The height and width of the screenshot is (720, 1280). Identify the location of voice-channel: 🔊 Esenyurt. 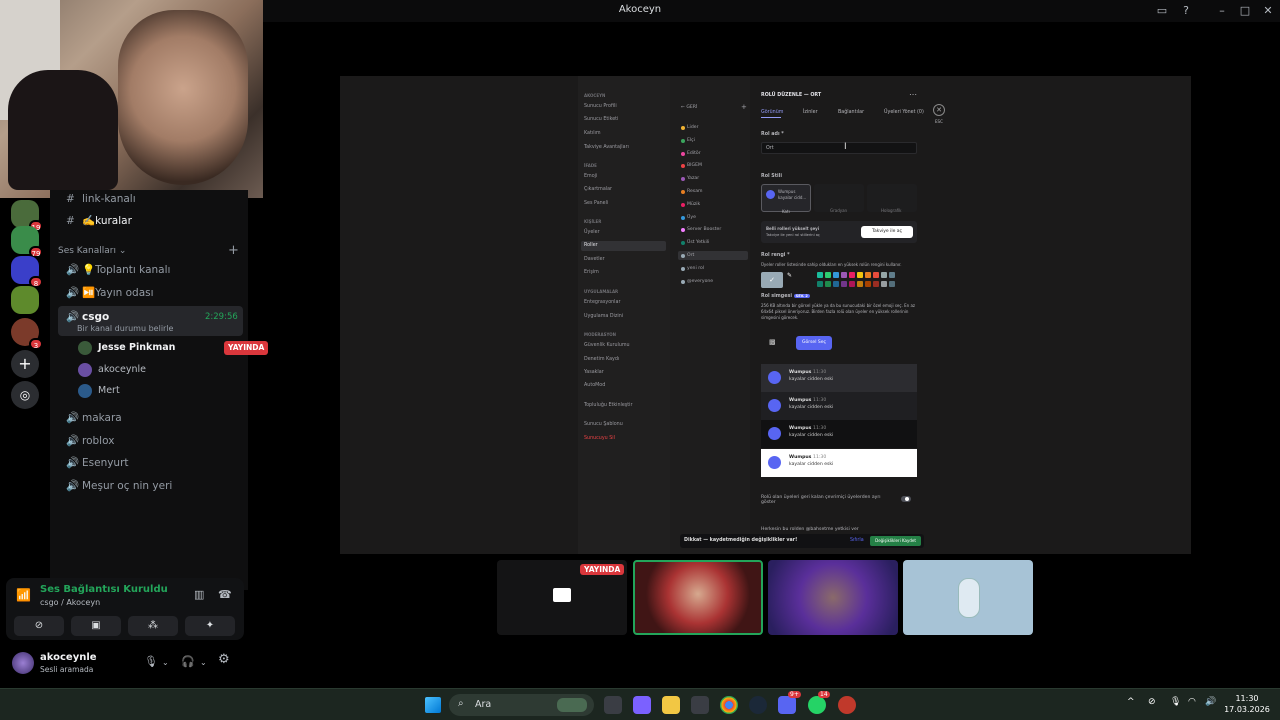
(150, 463).